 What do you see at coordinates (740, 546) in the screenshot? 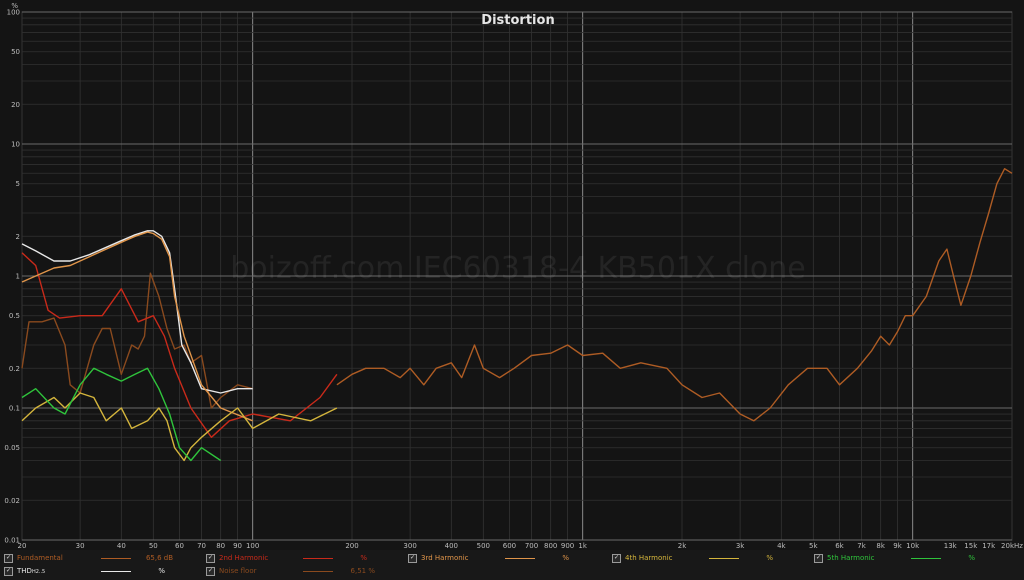
I see `x-tick-label: 3k` at bounding box center [740, 546].